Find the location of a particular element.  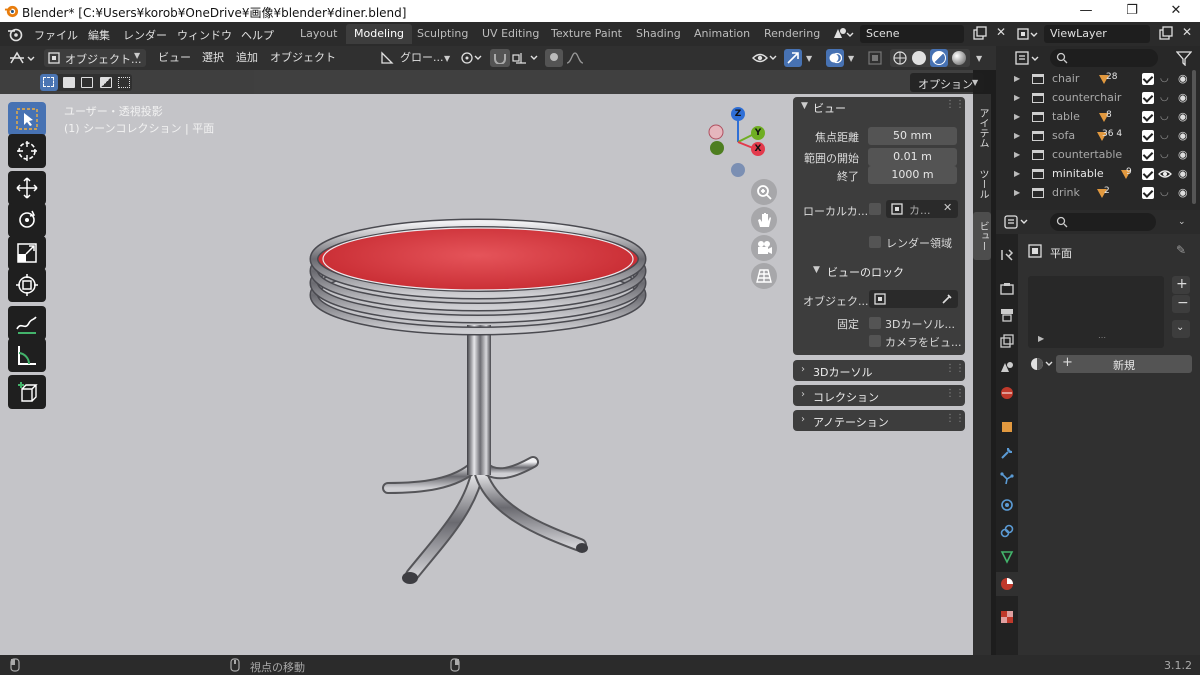

render-tab-icon is located at coordinates (1007, 289).